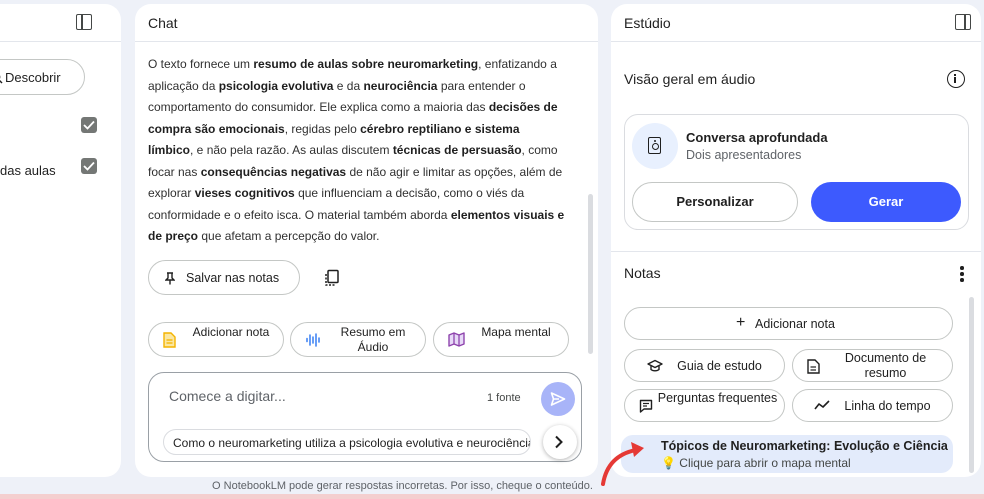 The image size is (984, 499). What do you see at coordinates (796, 251) in the screenshot?
I see `divider` at bounding box center [796, 251].